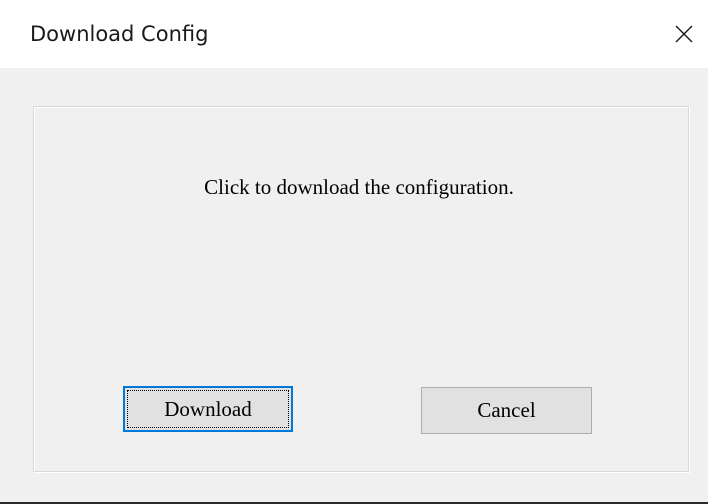 Image resolution: width=708 pixels, height=504 pixels. Describe the element at coordinates (359, 187) in the screenshot. I see `dialog-message: Click to download the configuration.` at that location.